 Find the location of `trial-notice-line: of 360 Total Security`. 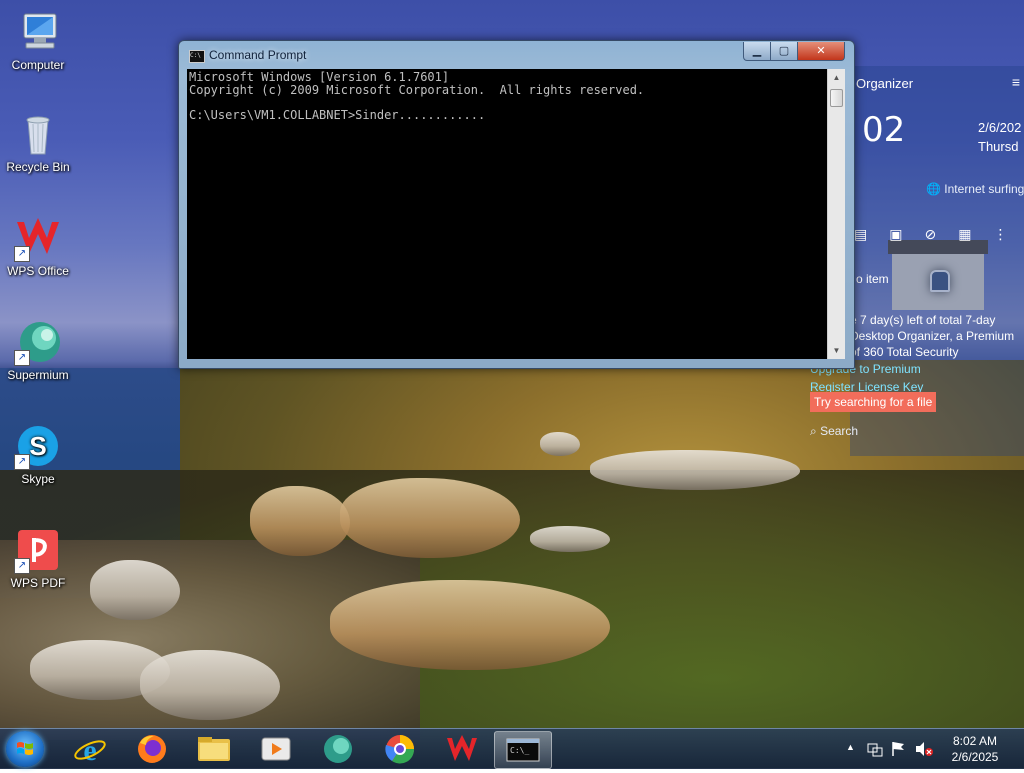

trial-notice-line: of 360 Total Security is located at coordinates (904, 352).